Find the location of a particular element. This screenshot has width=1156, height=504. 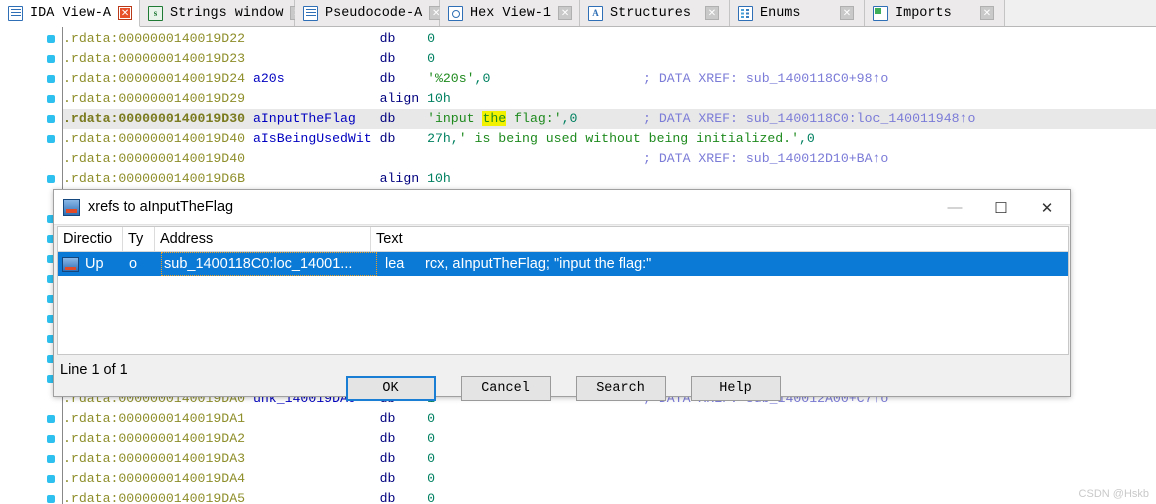

tab-imports: Imports ✕ is located at coordinates (935, 13).